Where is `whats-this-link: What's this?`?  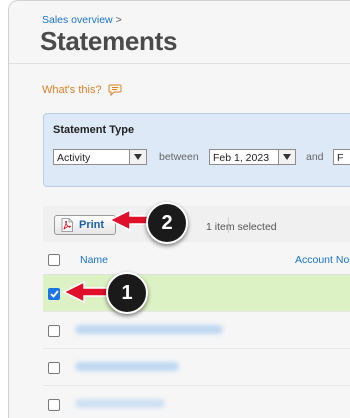
whats-this-link: What's this? is located at coordinates (82, 90).